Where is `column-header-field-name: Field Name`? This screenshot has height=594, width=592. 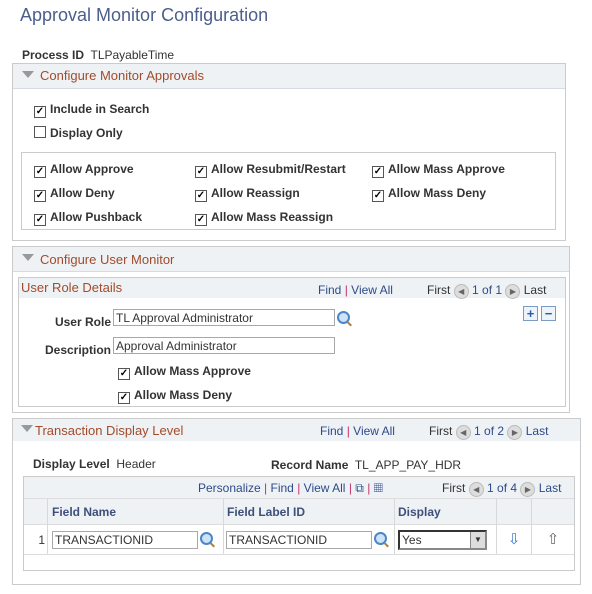
column-header-field-name: Field Name is located at coordinates (136, 511).